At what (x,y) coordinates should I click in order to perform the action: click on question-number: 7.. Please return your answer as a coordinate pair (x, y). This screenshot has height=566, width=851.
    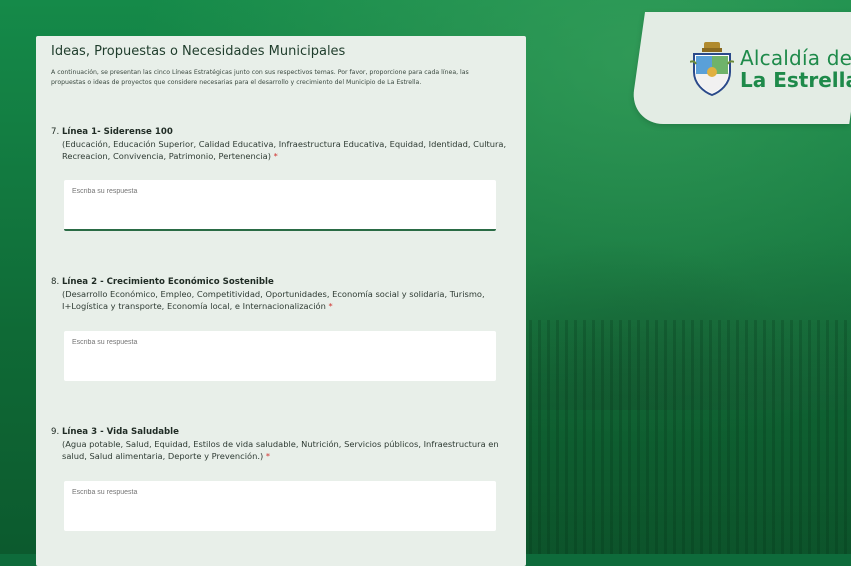
    Looking at the image, I should click on (55, 132).